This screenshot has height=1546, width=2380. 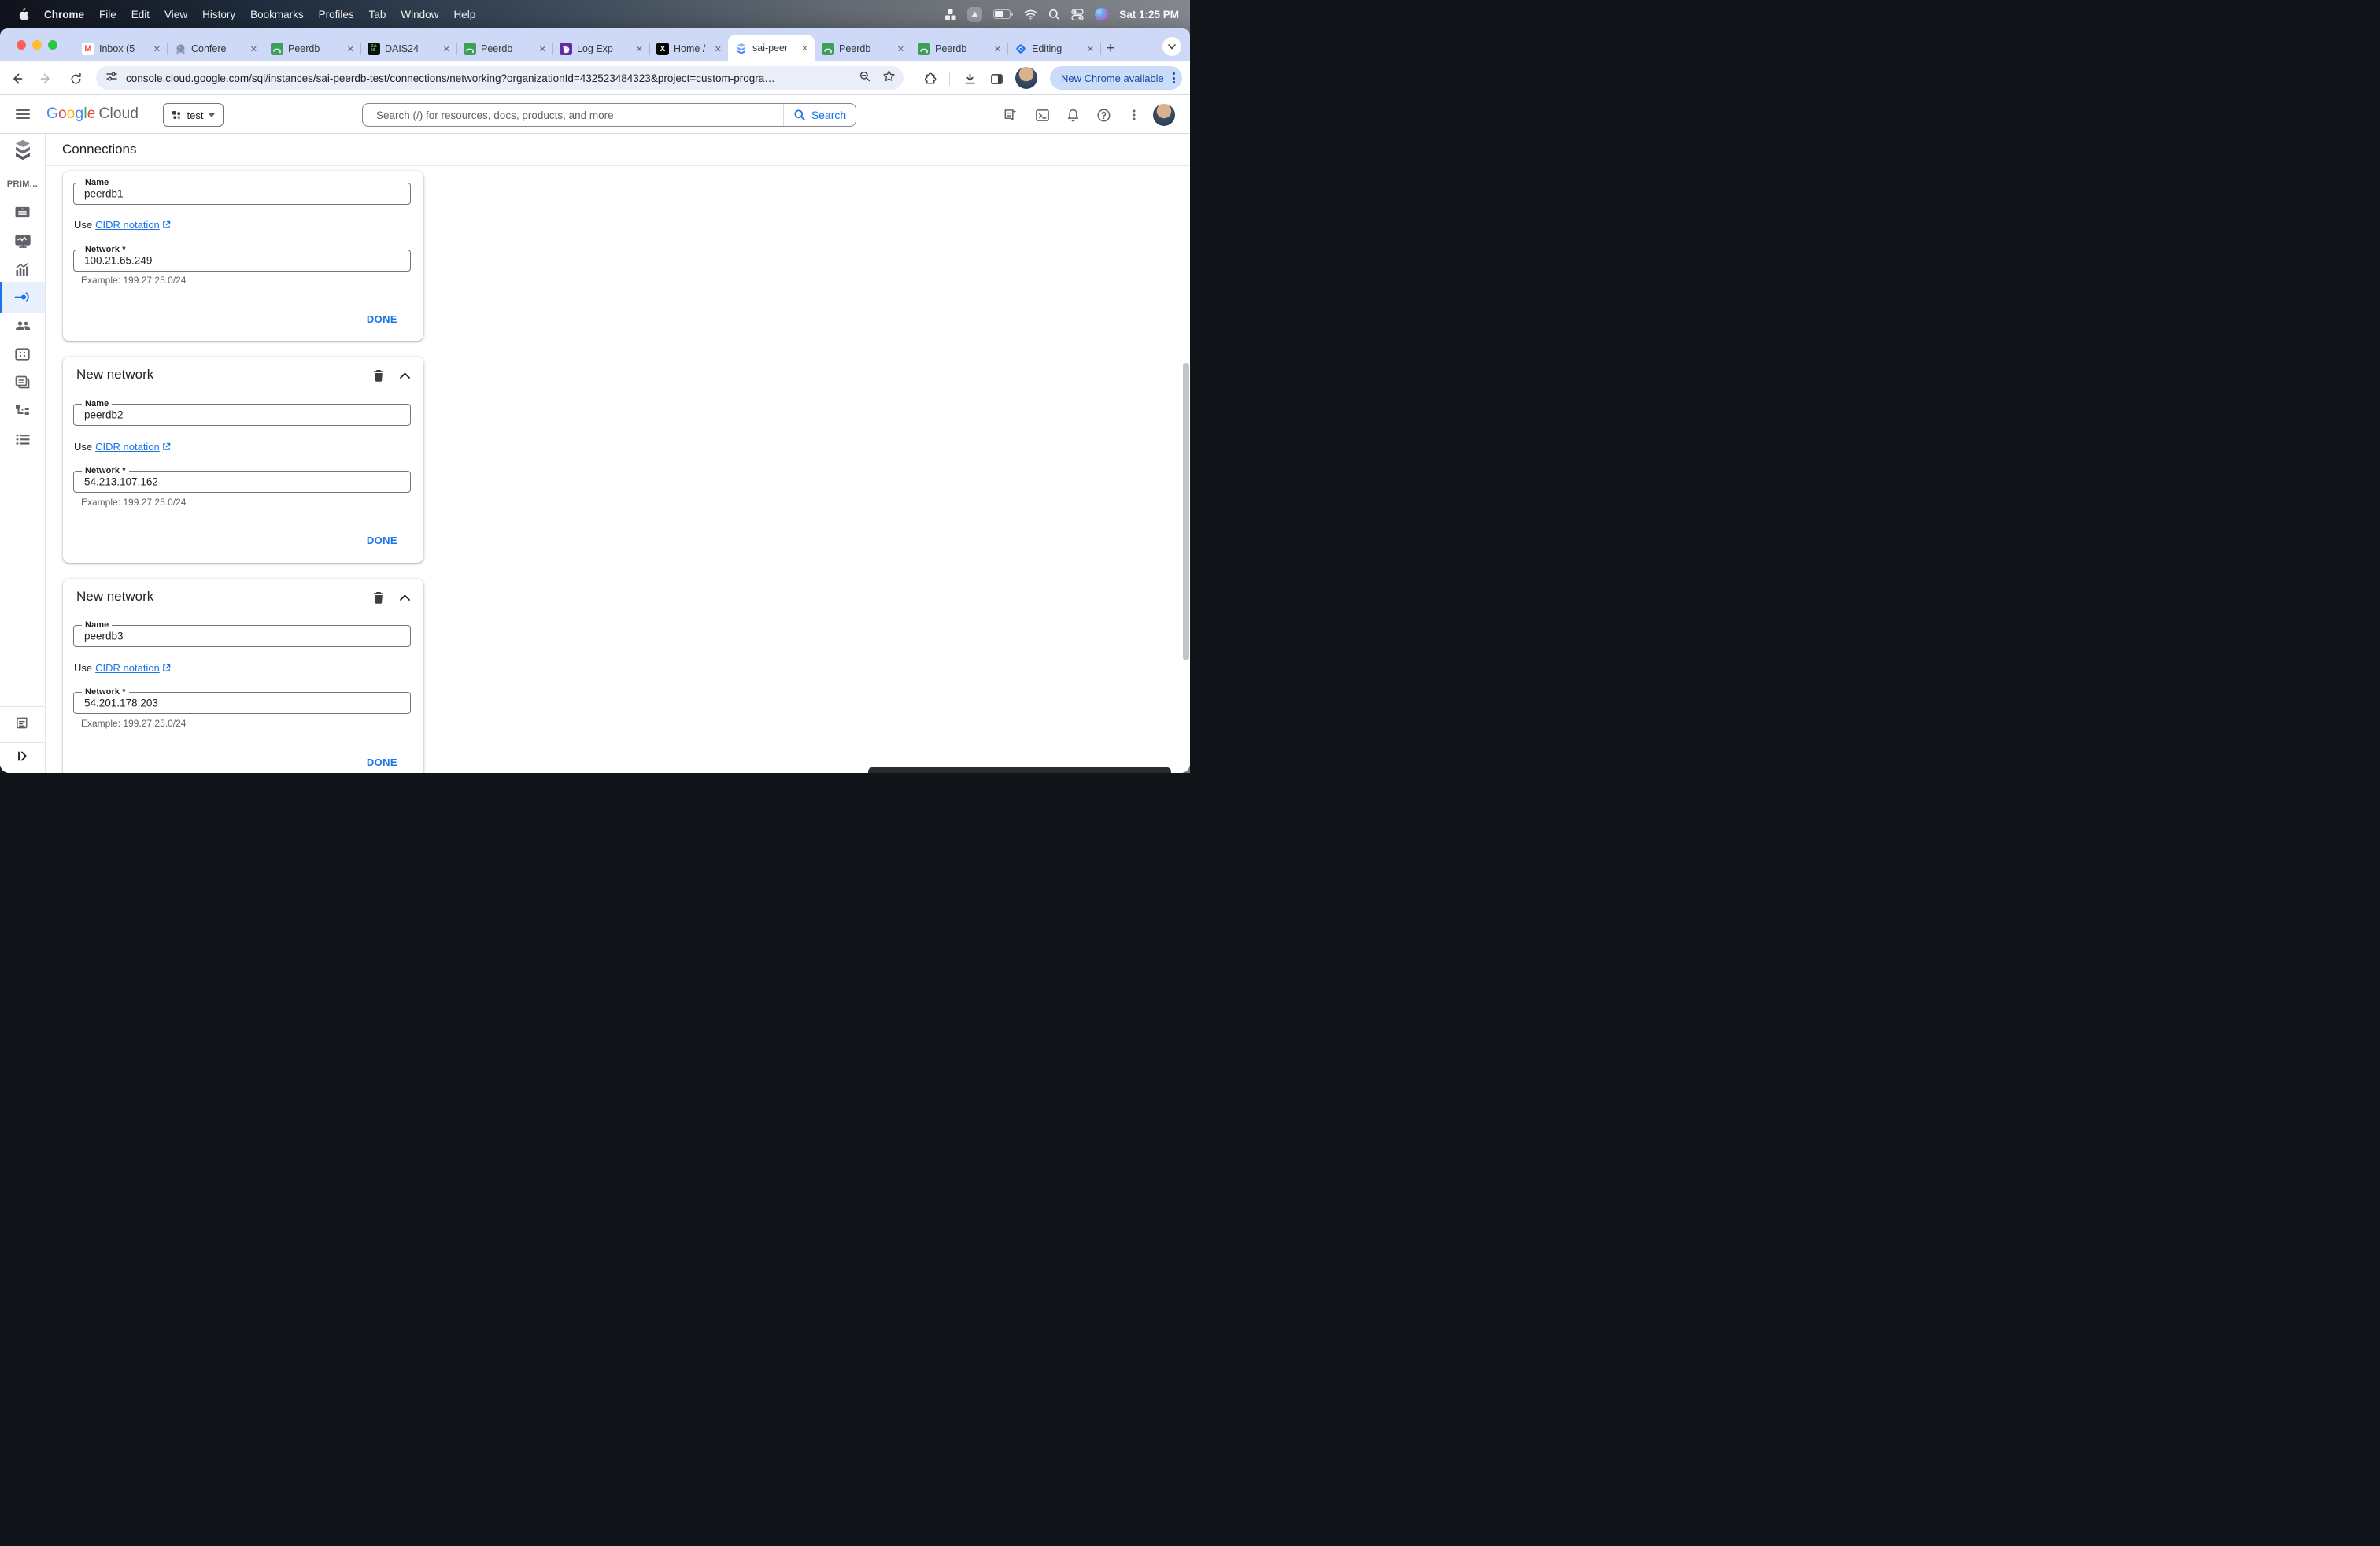 What do you see at coordinates (242, 191) in the screenshot?
I see `name-field: Name peerdb1` at bounding box center [242, 191].